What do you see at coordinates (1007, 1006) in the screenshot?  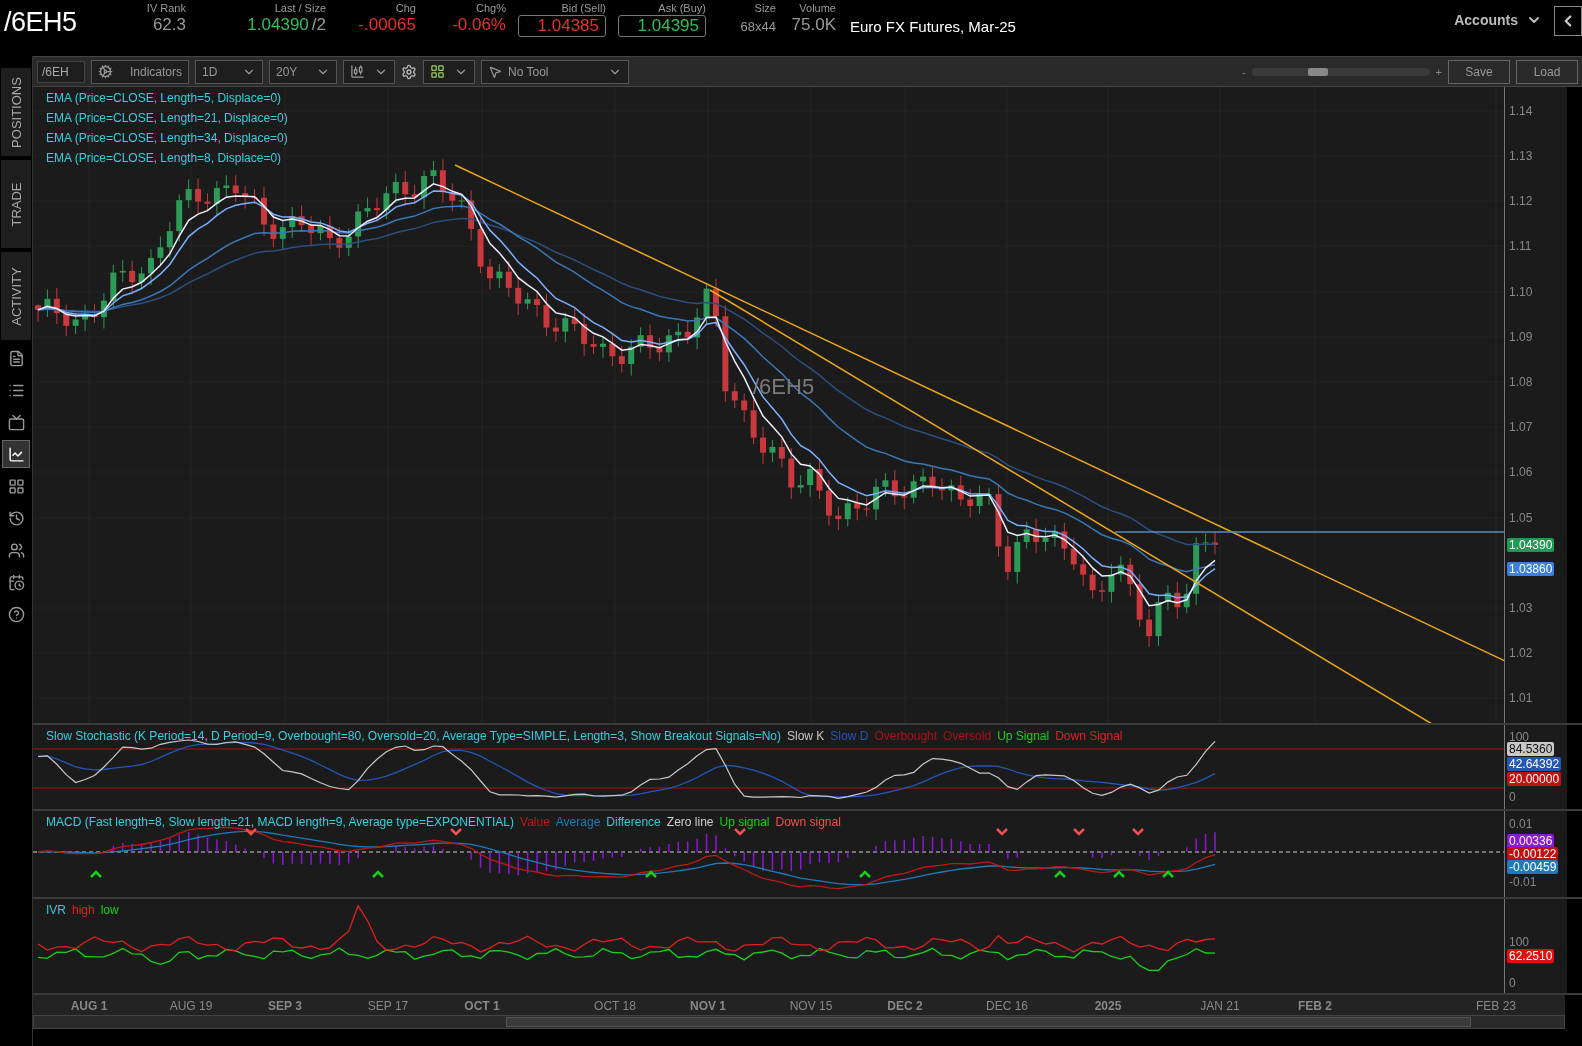 I see `date-label: DEC 16` at bounding box center [1007, 1006].